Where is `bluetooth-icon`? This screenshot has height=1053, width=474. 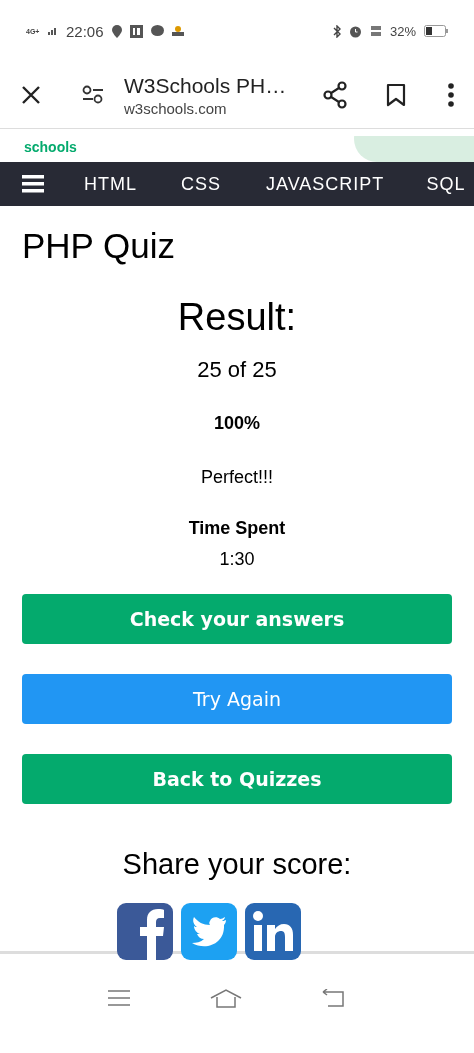 bluetooth-icon is located at coordinates (336, 31).